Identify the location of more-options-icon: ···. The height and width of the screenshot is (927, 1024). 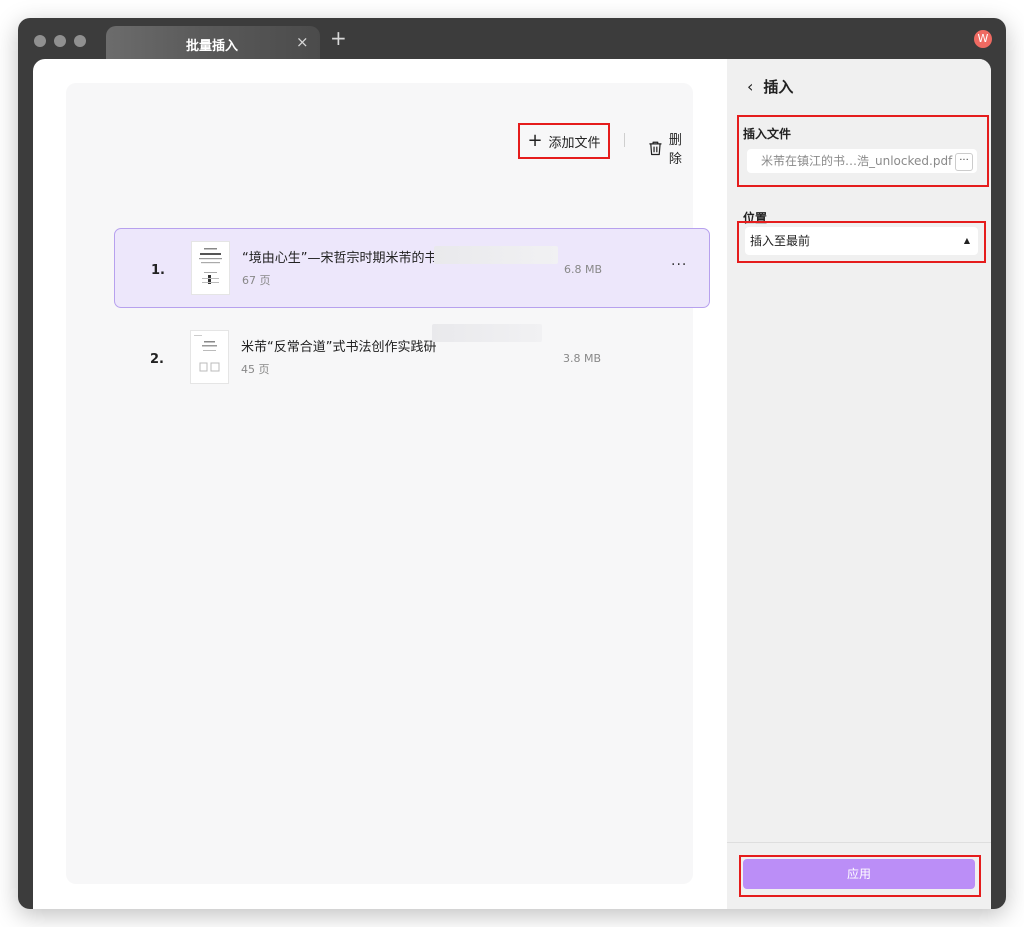
(679, 265).